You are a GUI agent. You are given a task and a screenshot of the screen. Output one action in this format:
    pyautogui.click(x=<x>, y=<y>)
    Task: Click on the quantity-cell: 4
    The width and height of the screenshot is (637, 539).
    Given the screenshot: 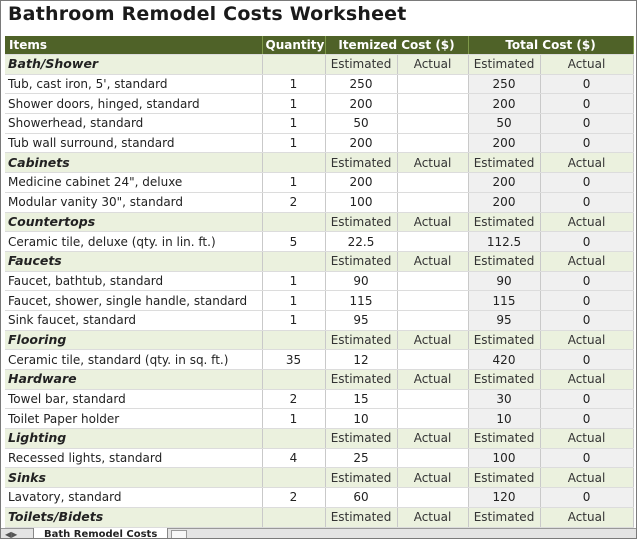 What is the action you would take?
    pyautogui.click(x=294, y=458)
    